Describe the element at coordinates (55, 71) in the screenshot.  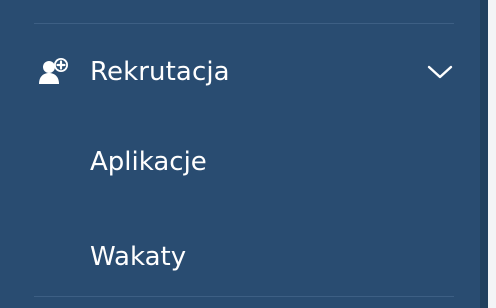
I see `add-user-icon` at that location.